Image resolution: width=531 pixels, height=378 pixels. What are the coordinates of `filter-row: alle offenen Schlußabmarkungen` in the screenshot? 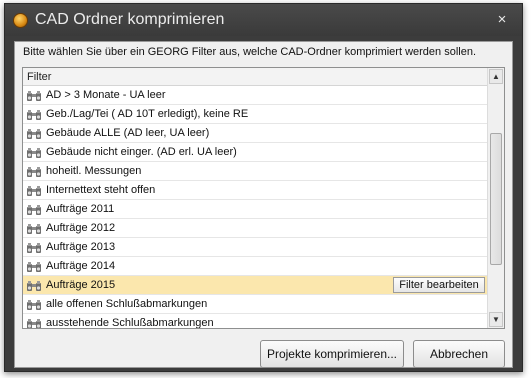 It's located at (255, 304).